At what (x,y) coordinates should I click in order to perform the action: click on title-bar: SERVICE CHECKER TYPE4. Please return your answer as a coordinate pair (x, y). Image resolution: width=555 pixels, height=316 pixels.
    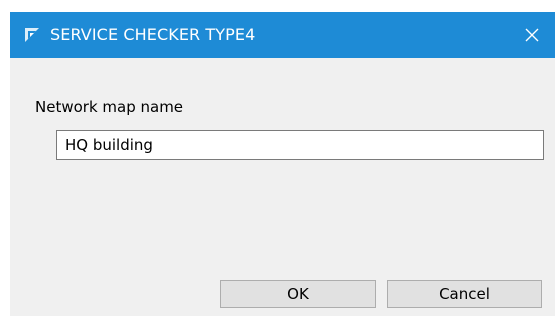
    Looking at the image, I should click on (282, 35).